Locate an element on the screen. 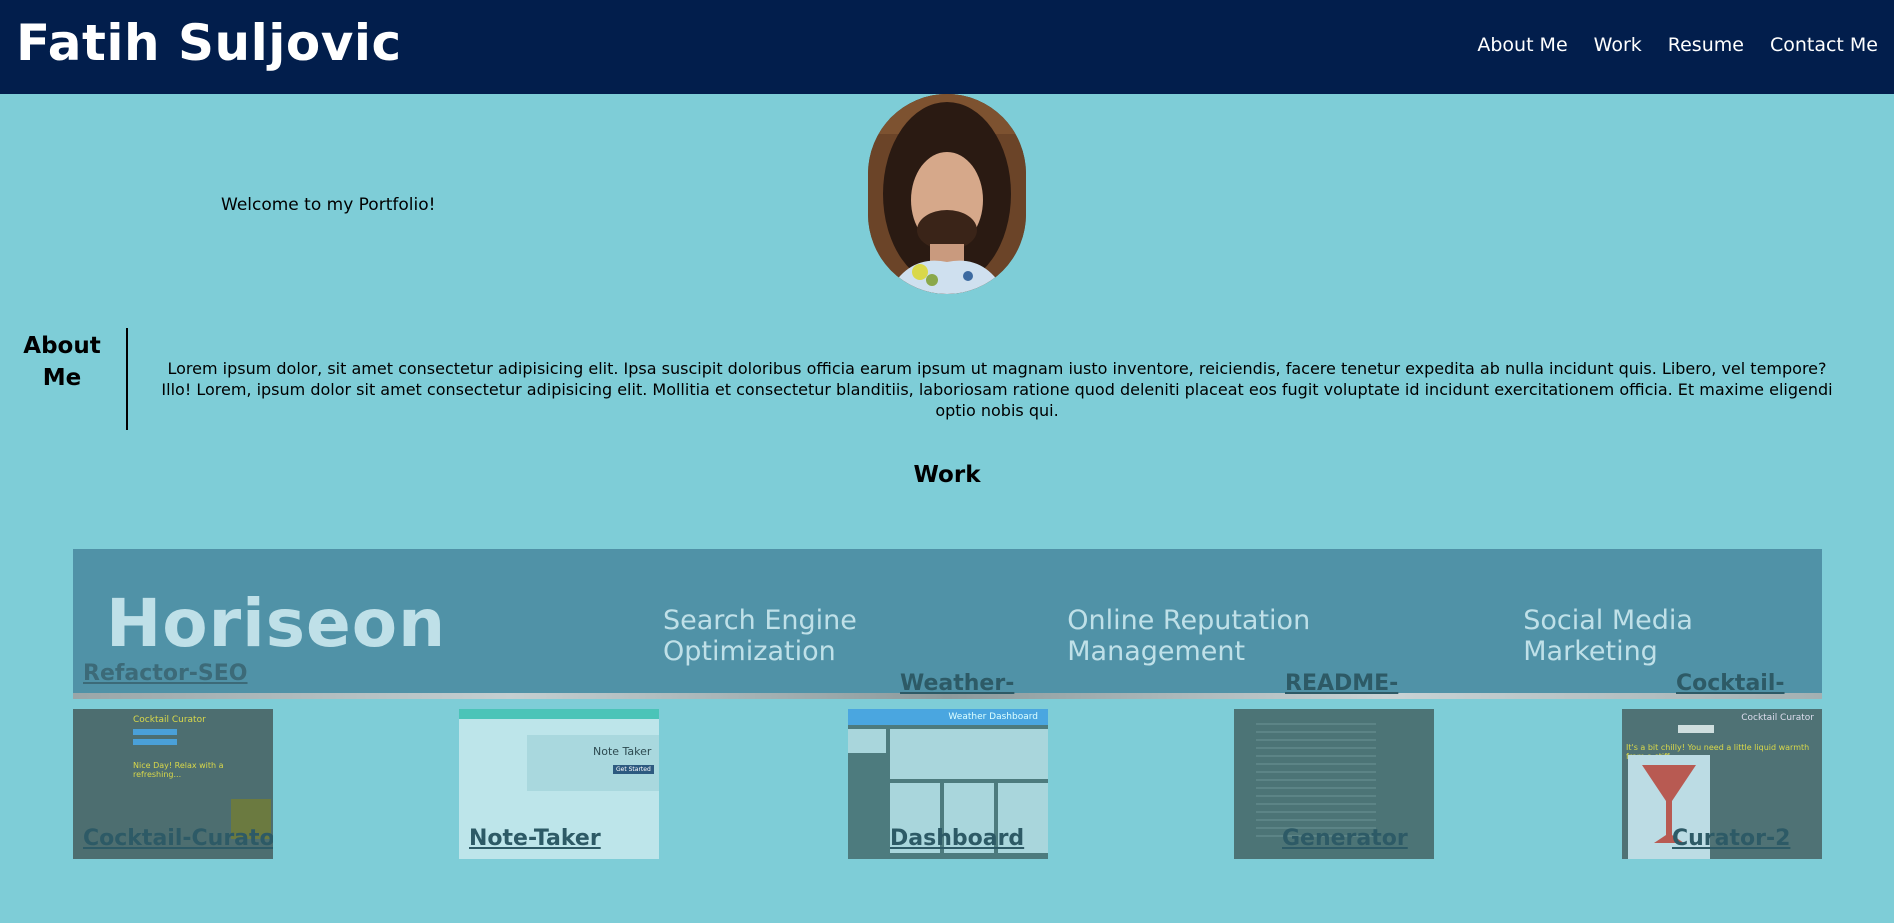 The width and height of the screenshot is (1894, 923). screenshot-navbar: Weather Dashboard is located at coordinates (948, 717).